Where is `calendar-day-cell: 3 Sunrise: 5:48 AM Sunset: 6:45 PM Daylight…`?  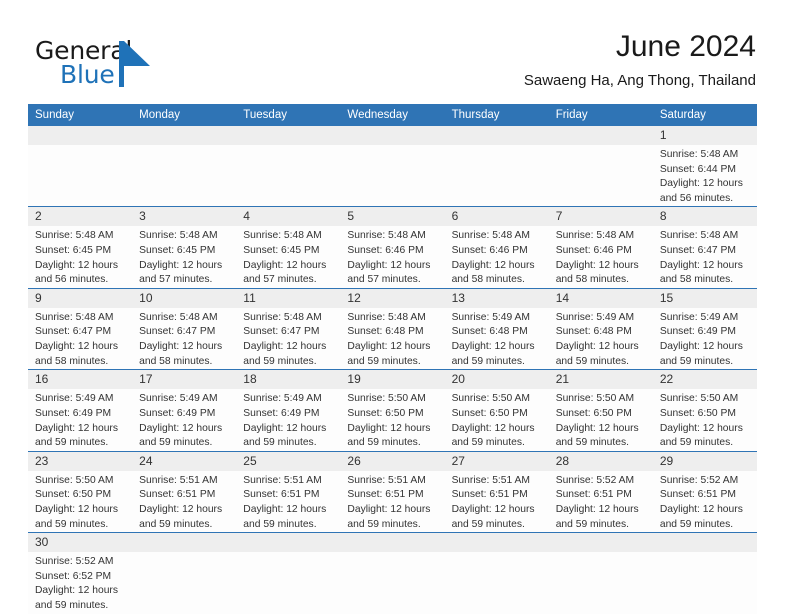 calendar-day-cell: 3 Sunrise: 5:48 AM Sunset: 6:45 PM Daylight… is located at coordinates (184, 247).